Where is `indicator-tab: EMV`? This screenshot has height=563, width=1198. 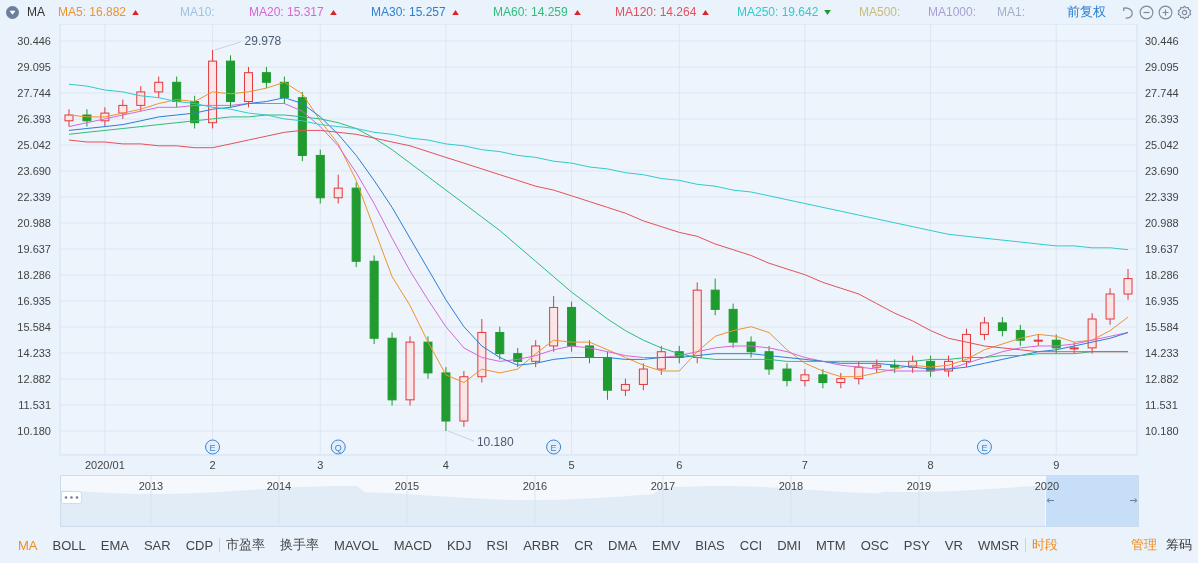 indicator-tab: EMV is located at coordinates (666, 545).